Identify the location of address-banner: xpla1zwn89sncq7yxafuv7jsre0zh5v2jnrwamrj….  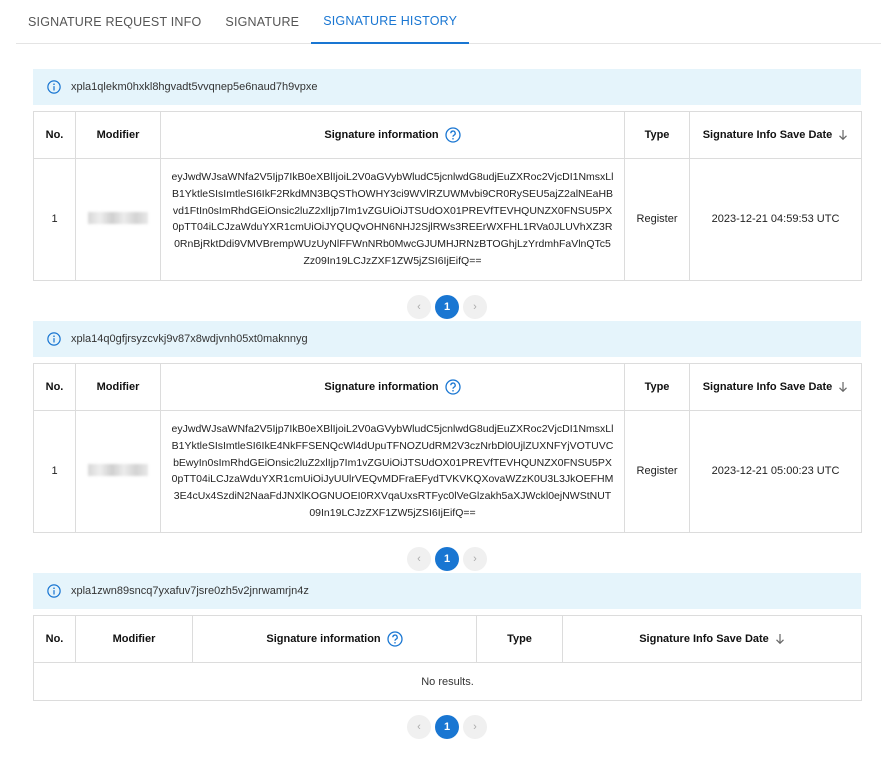
(447, 591).